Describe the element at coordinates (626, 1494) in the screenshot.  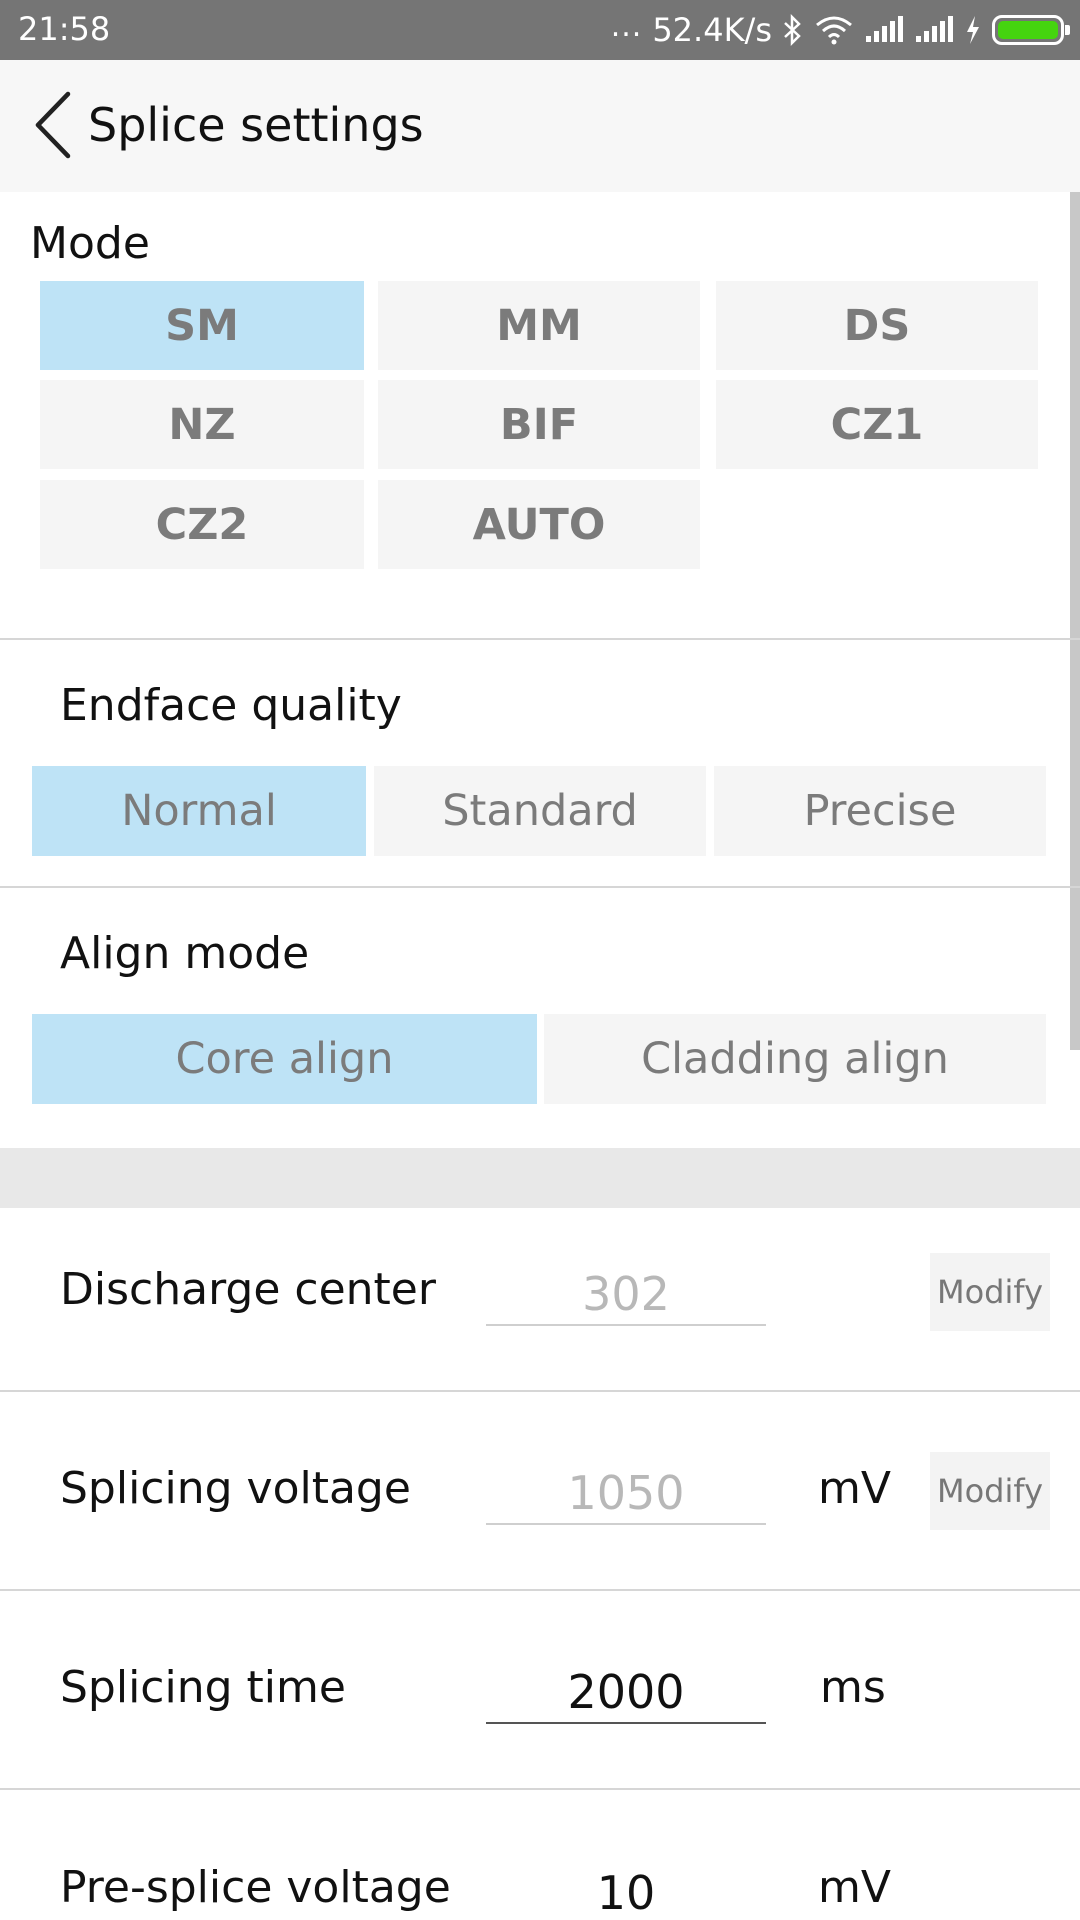
I see `splicing-voltage-input` at that location.